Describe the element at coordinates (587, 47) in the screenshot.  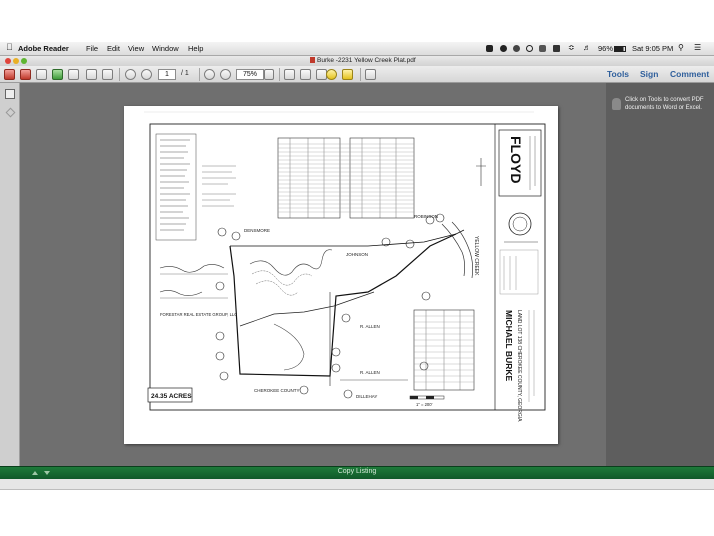
I see `volume-icon: ♬` at that location.